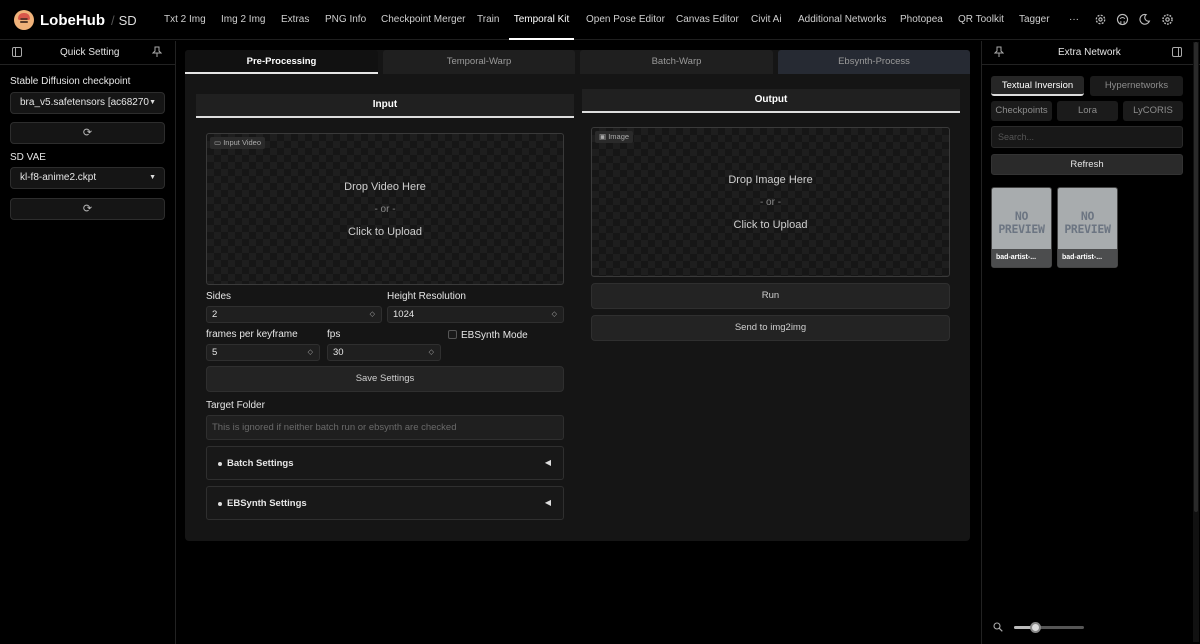 This screenshot has width=1200, height=644. I want to click on sides-input: 2 ◇, so click(294, 314).